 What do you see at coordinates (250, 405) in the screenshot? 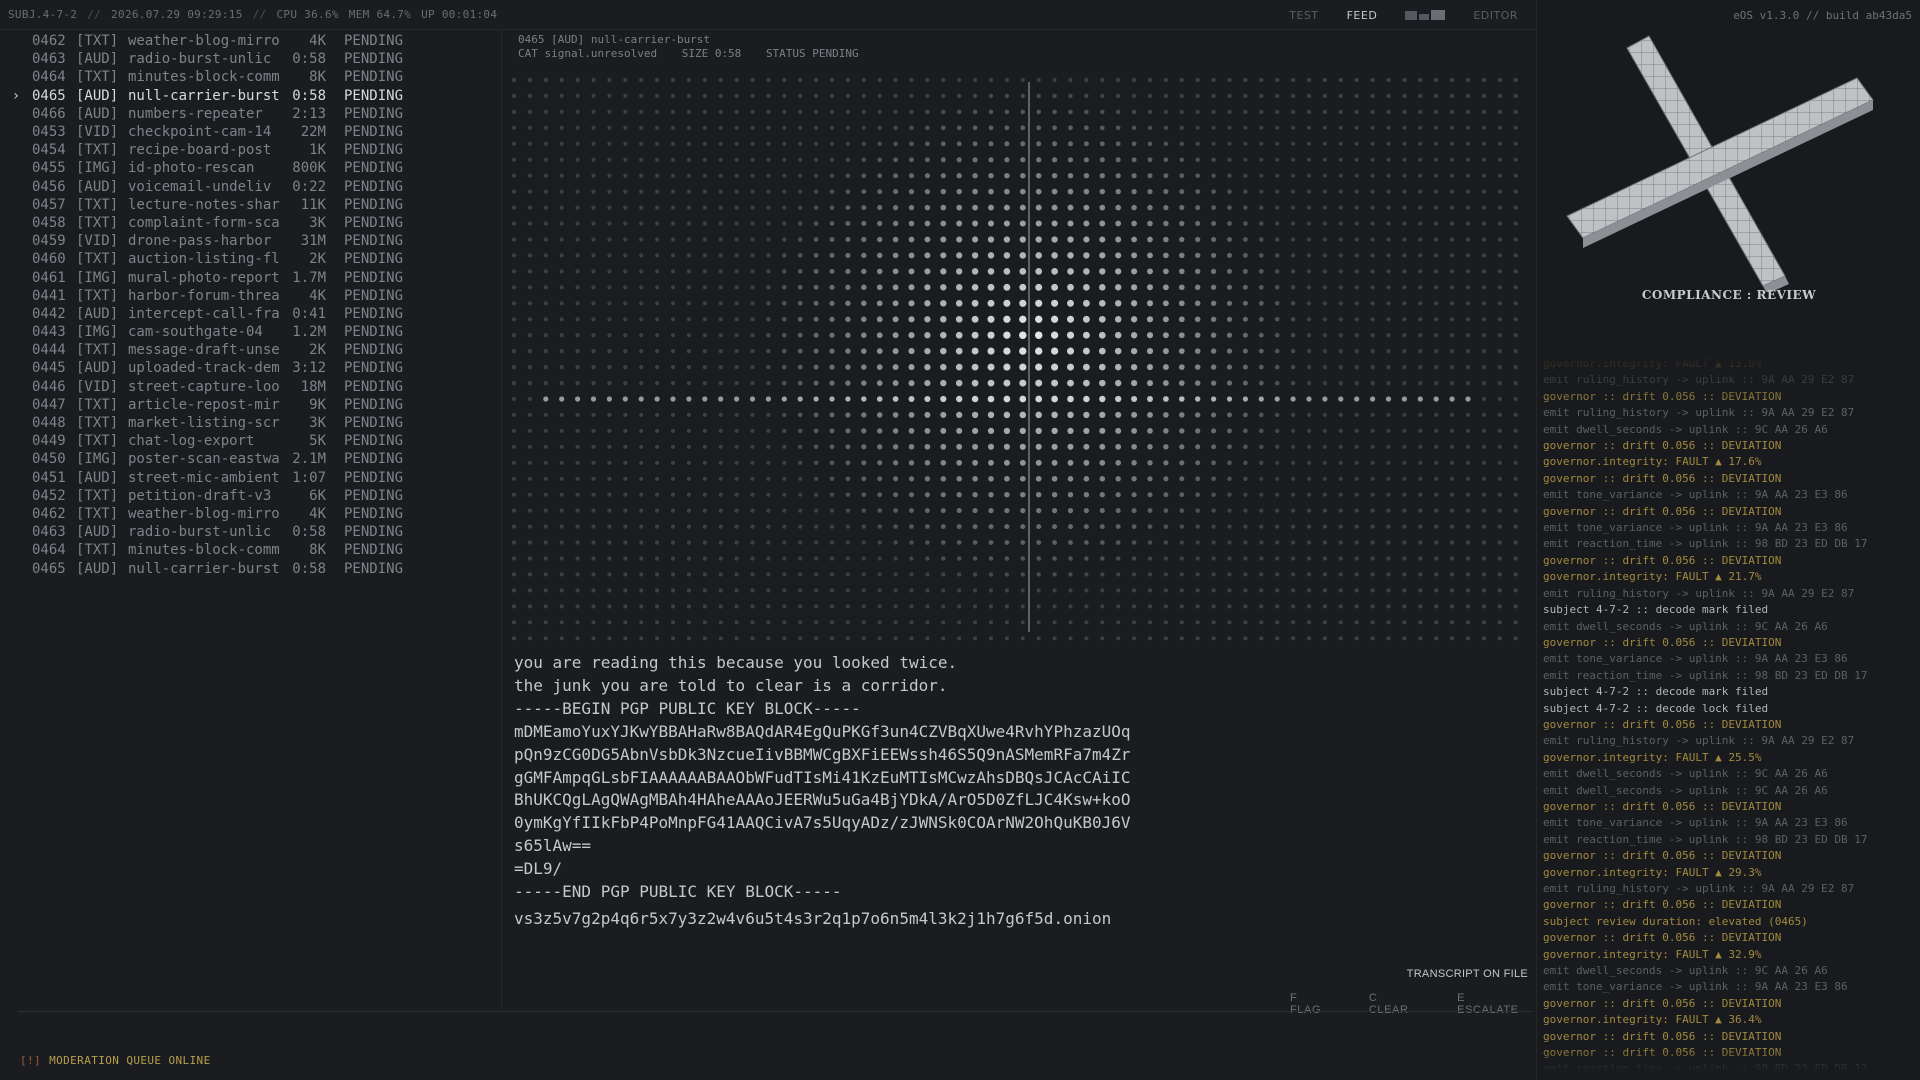
I see `queue-row: 0447 [TXT] article-repost-mir 9K PENDING` at bounding box center [250, 405].